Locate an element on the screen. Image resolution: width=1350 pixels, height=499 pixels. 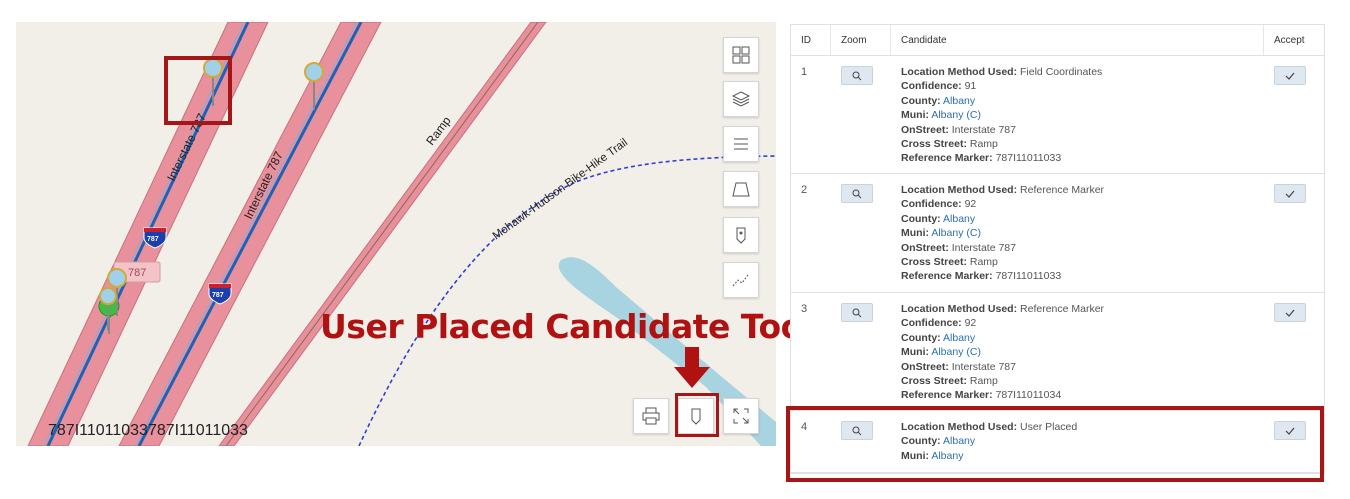
row-id: 3 is located at coordinates (804, 309).